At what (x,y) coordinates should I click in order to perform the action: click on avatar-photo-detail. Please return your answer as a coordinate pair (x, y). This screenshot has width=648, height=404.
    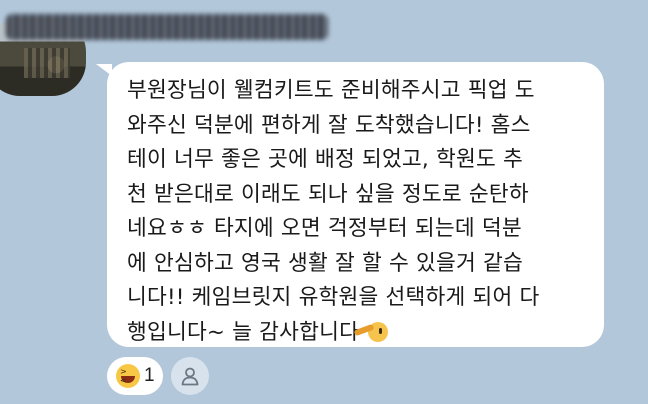
    Looking at the image, I should click on (47, 63).